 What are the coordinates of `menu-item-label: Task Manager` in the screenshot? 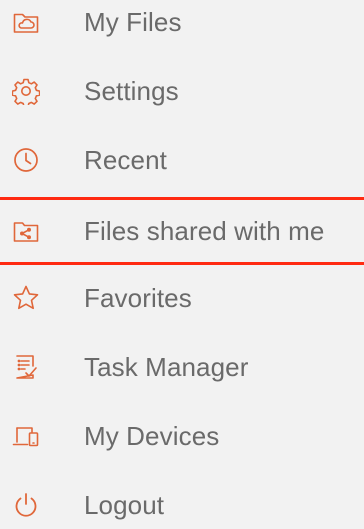 It's located at (166, 367).